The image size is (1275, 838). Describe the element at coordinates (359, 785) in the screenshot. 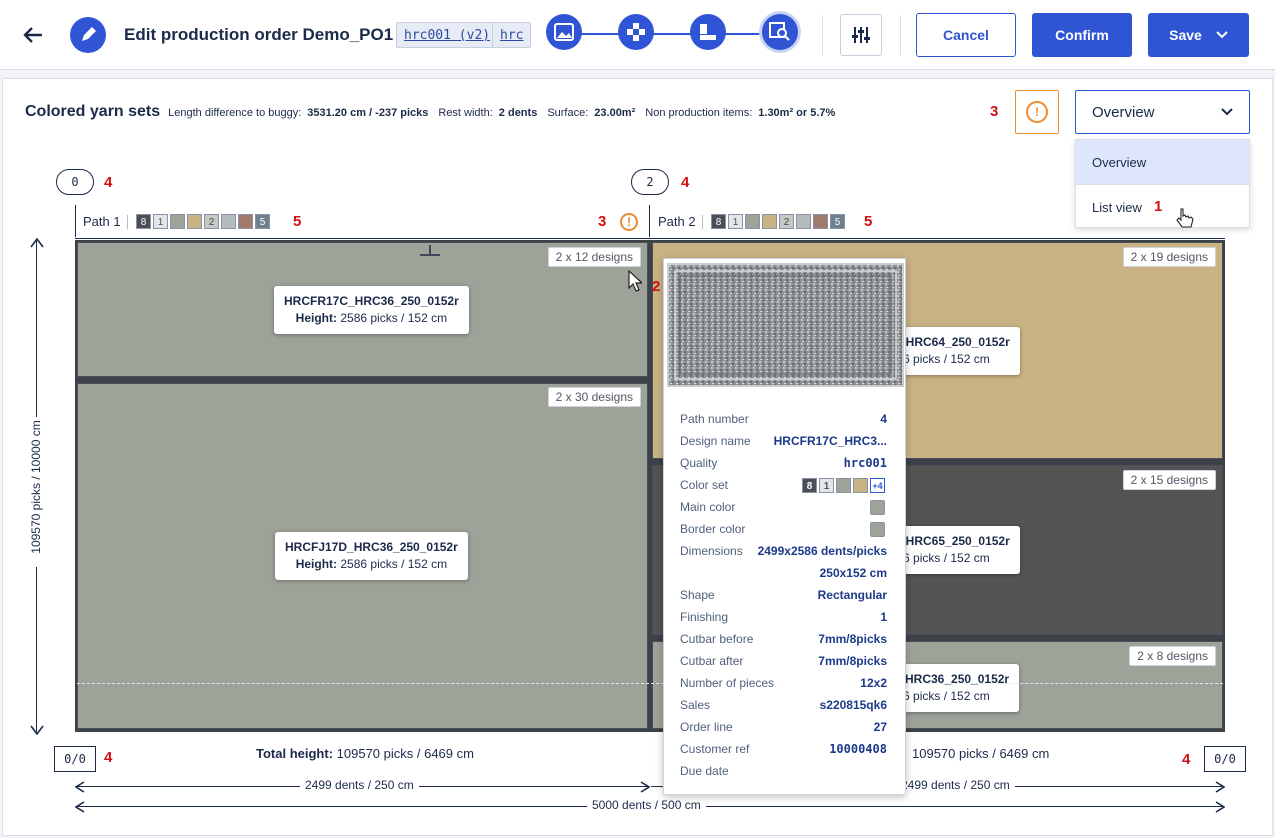

I see `path1-width: 2499 dents / 250 cm` at that location.